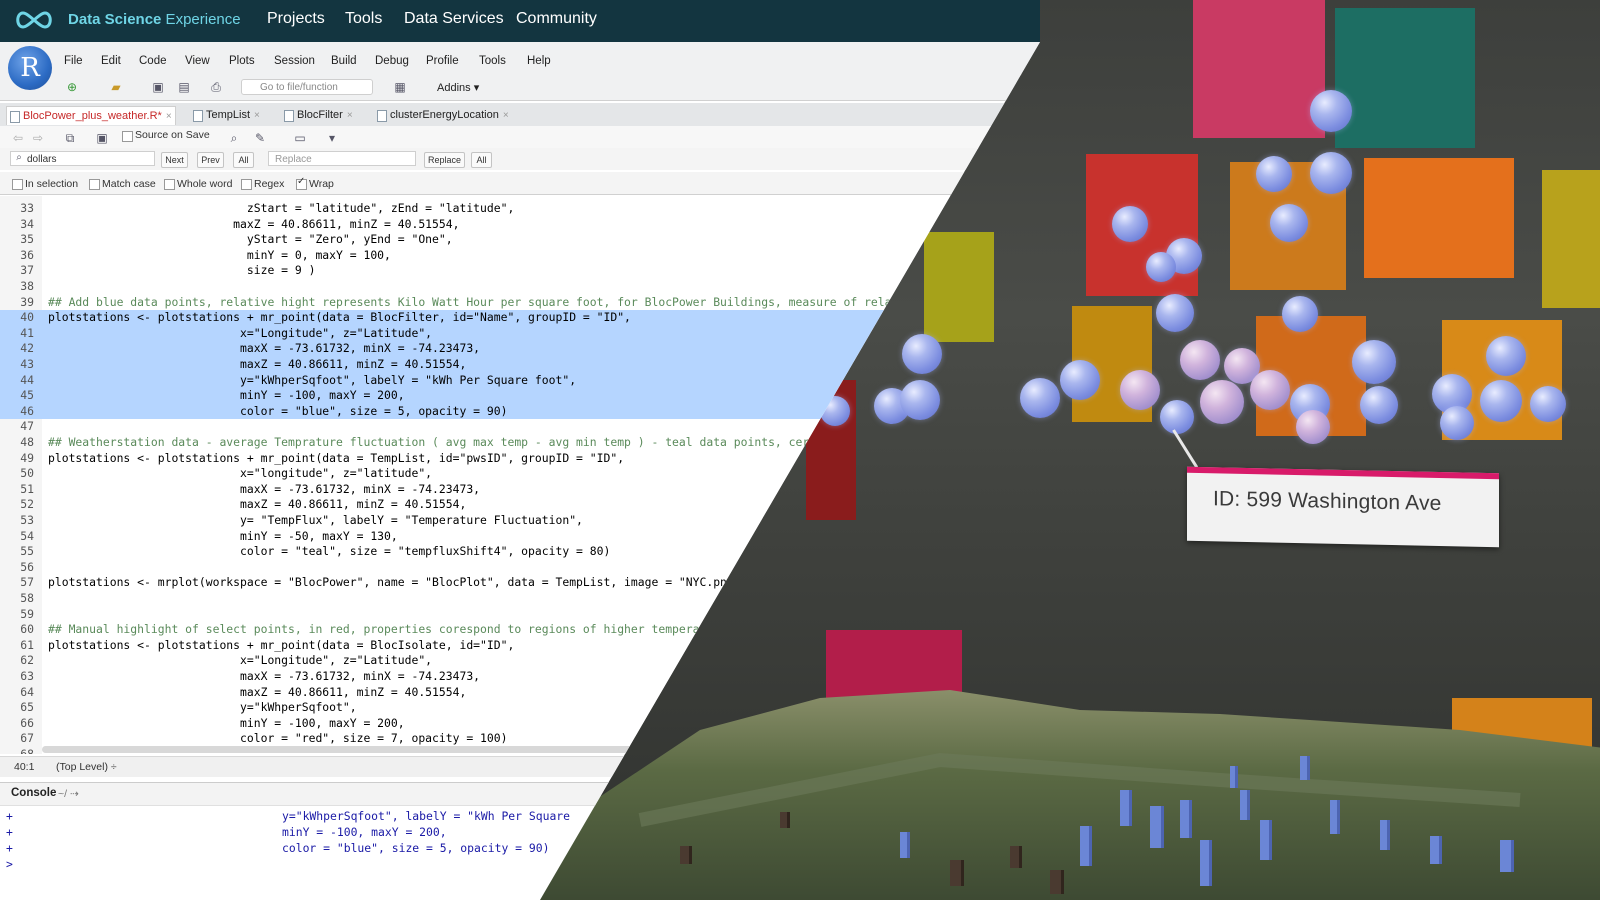 This screenshot has width=1600, height=900. I want to click on grid-layout-icon: ▦, so click(400, 87).